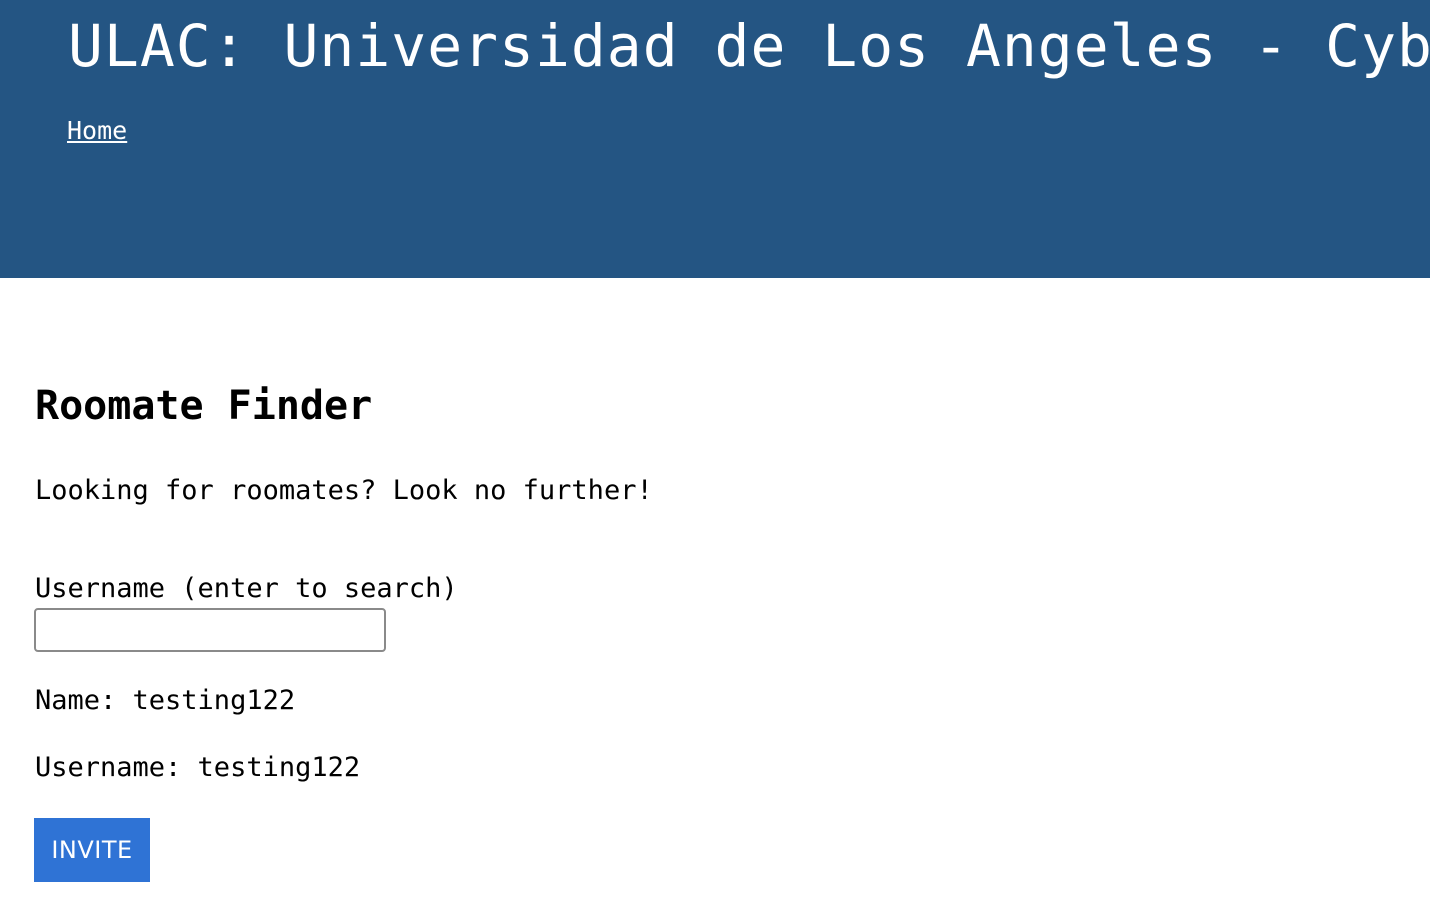 Image resolution: width=1430 pixels, height=922 pixels. What do you see at coordinates (204, 406) in the screenshot?
I see `page-title: Roomate Finder` at bounding box center [204, 406].